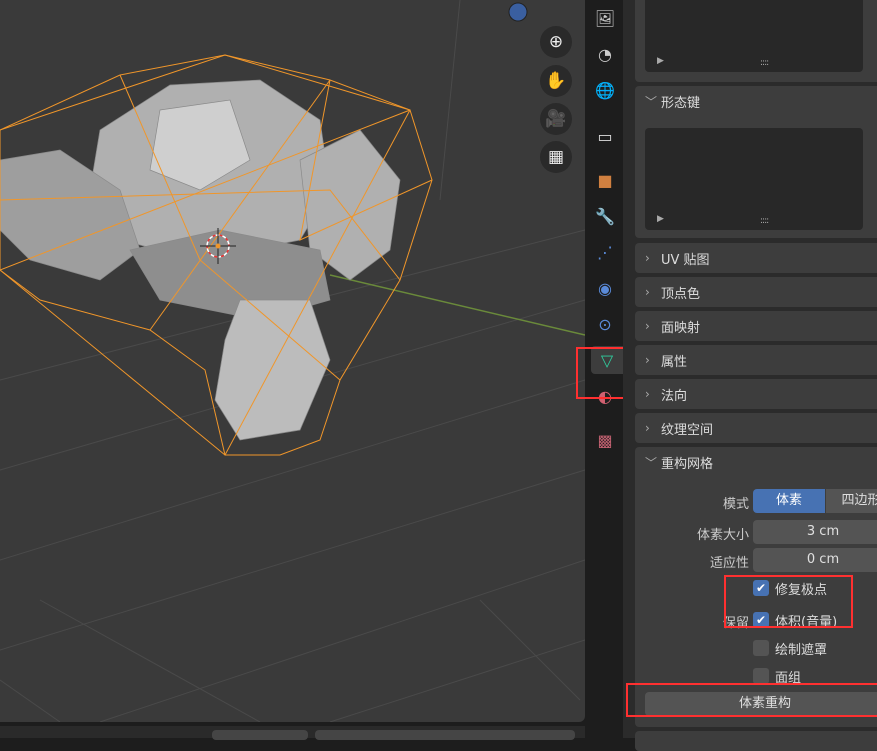  I want to click on voxel-size-label: 体素大小, so click(722, 535).